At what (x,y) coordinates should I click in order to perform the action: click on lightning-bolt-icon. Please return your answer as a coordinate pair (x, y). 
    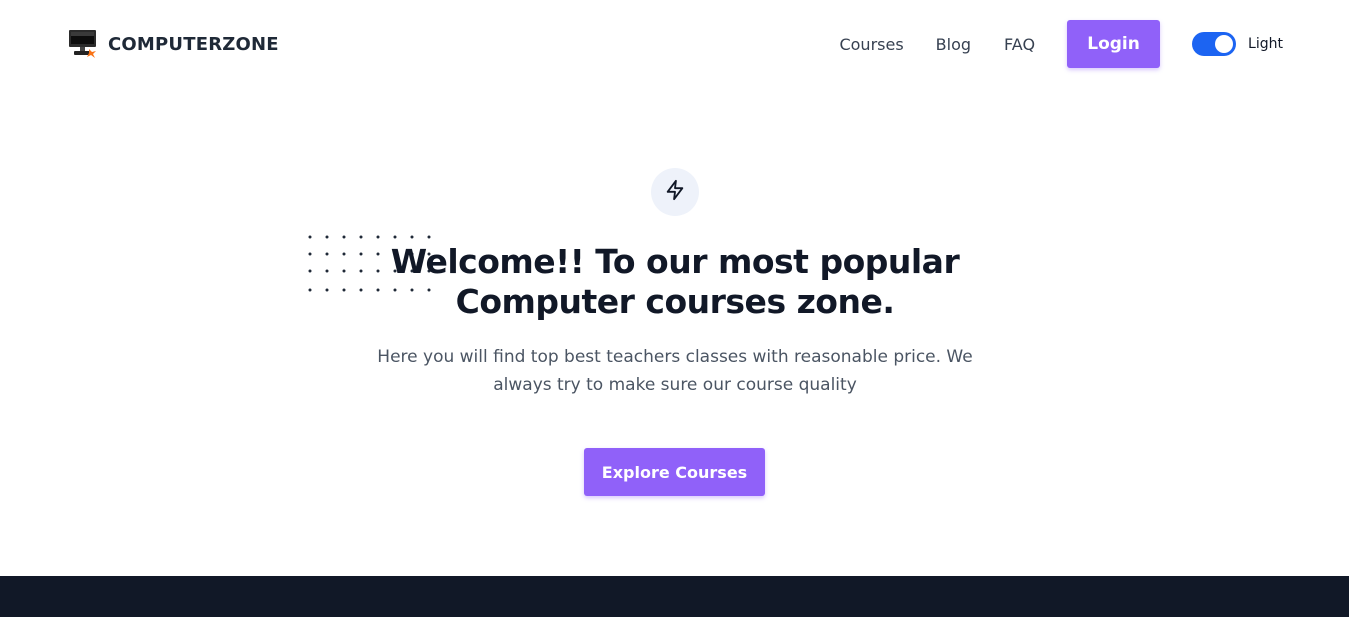
    Looking at the image, I should click on (675, 192).